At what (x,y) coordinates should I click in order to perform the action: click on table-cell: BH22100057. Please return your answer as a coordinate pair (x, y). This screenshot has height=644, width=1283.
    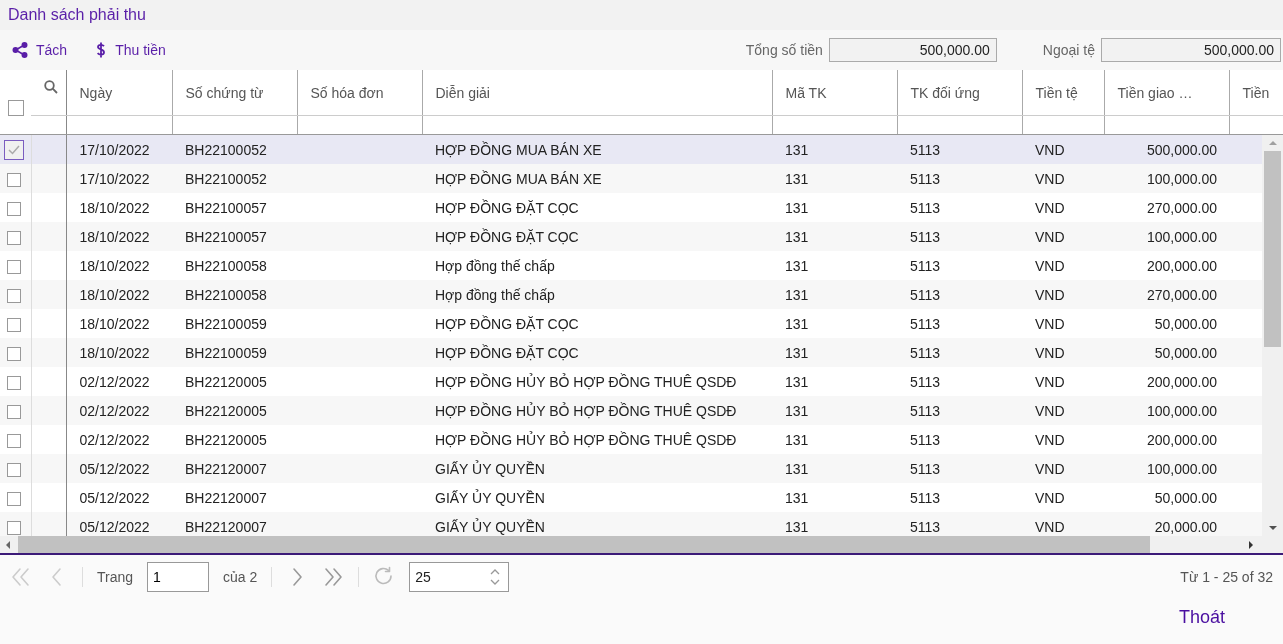
    Looking at the image, I should click on (226, 207).